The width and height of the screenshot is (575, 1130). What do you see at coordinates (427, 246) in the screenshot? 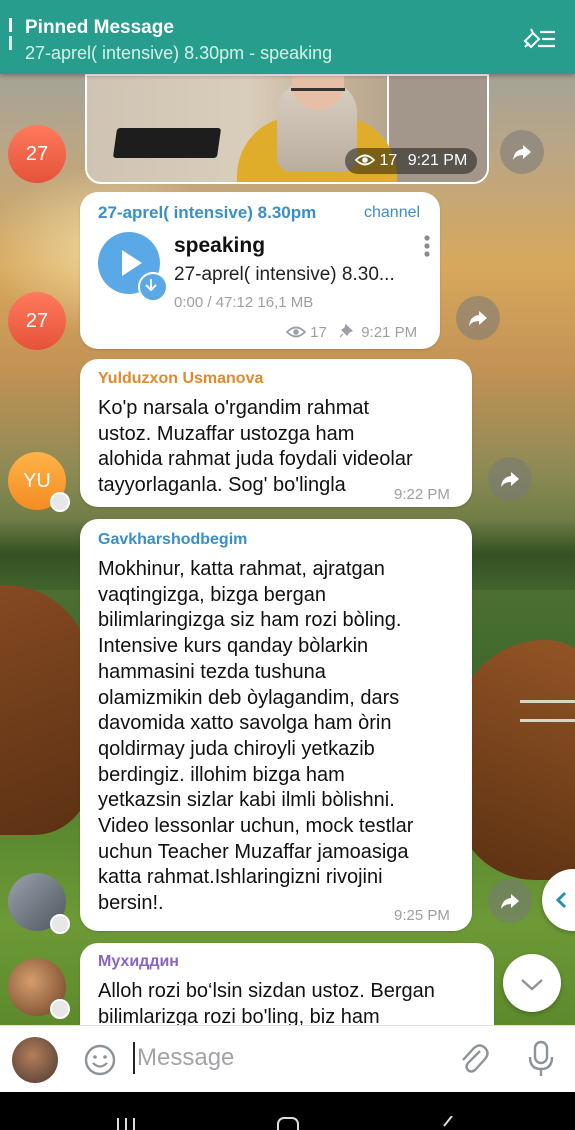
I see `more-options-icon` at bounding box center [427, 246].